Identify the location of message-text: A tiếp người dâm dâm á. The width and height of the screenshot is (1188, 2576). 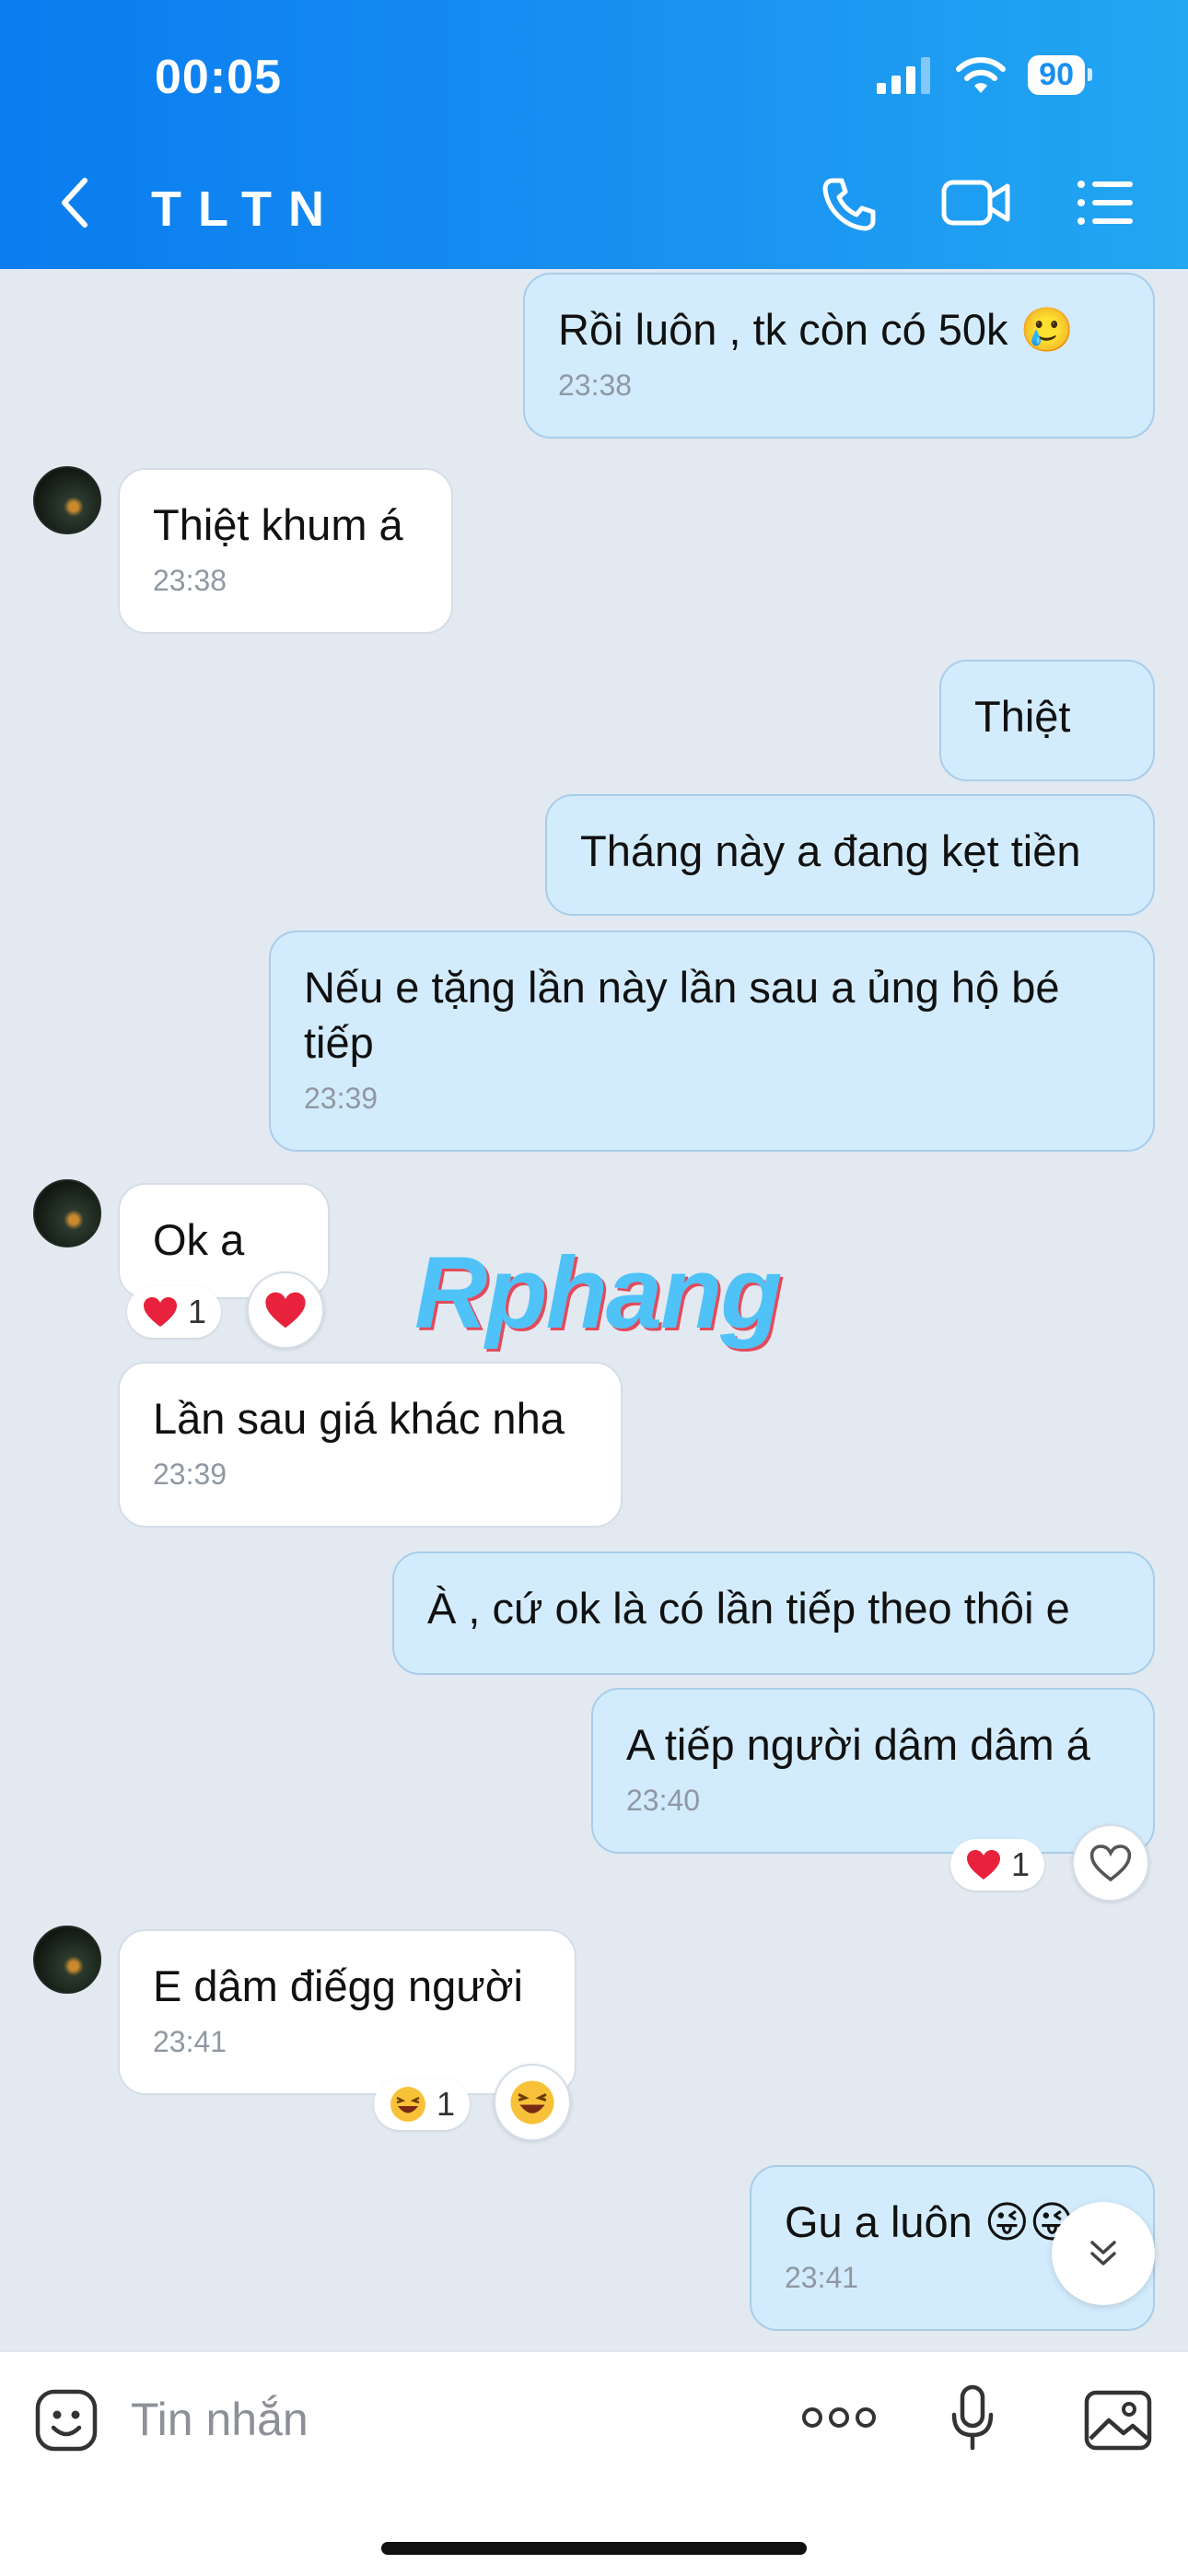
(858, 1744).